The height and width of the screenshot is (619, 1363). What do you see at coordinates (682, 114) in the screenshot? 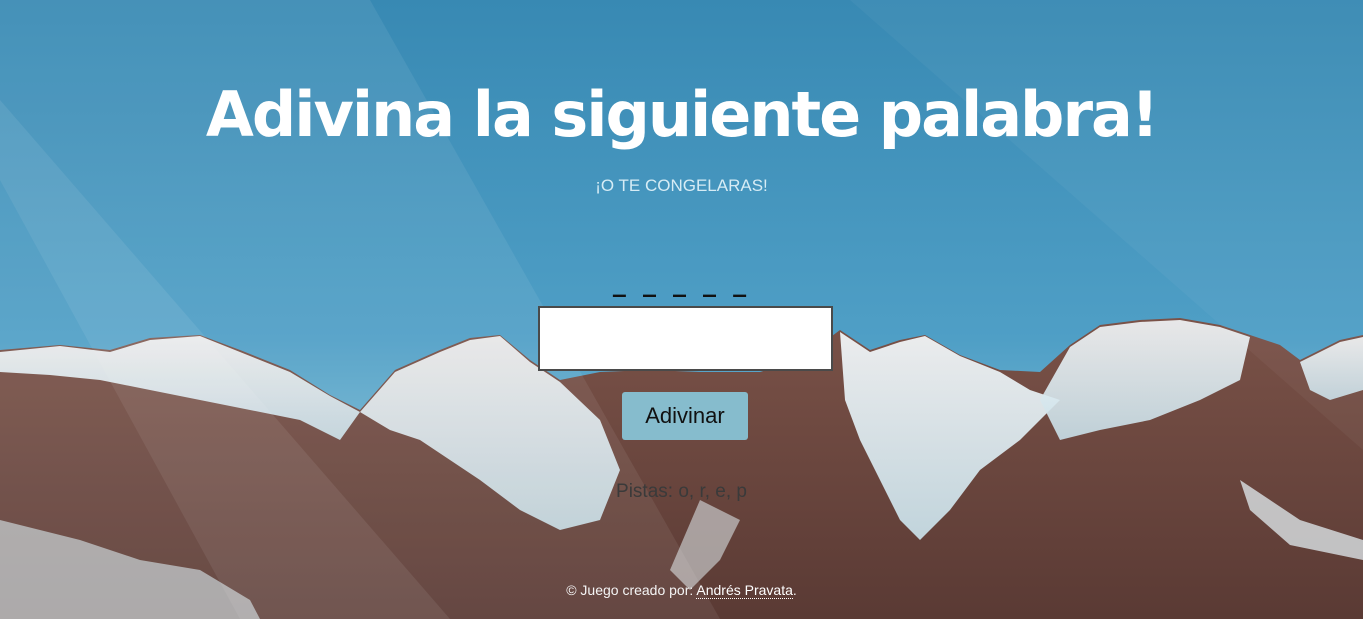
I see `page-title: Adivina la siguiente palabra!` at bounding box center [682, 114].